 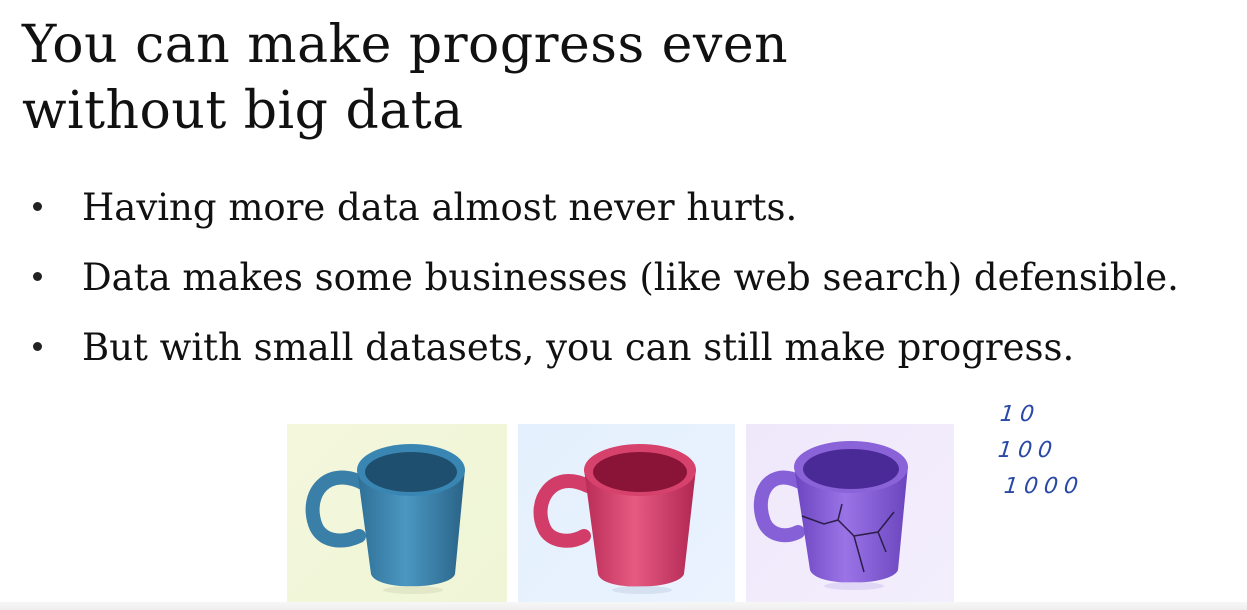 What do you see at coordinates (1044, 486) in the screenshot?
I see `handwritten-note: 1000` at bounding box center [1044, 486].